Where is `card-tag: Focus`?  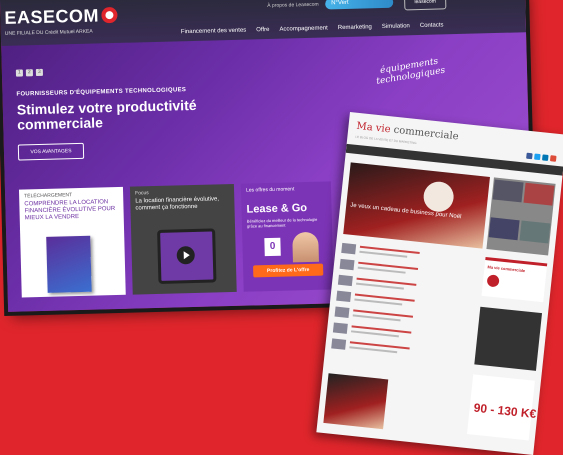
card-tag: Focus is located at coordinates (142, 193).